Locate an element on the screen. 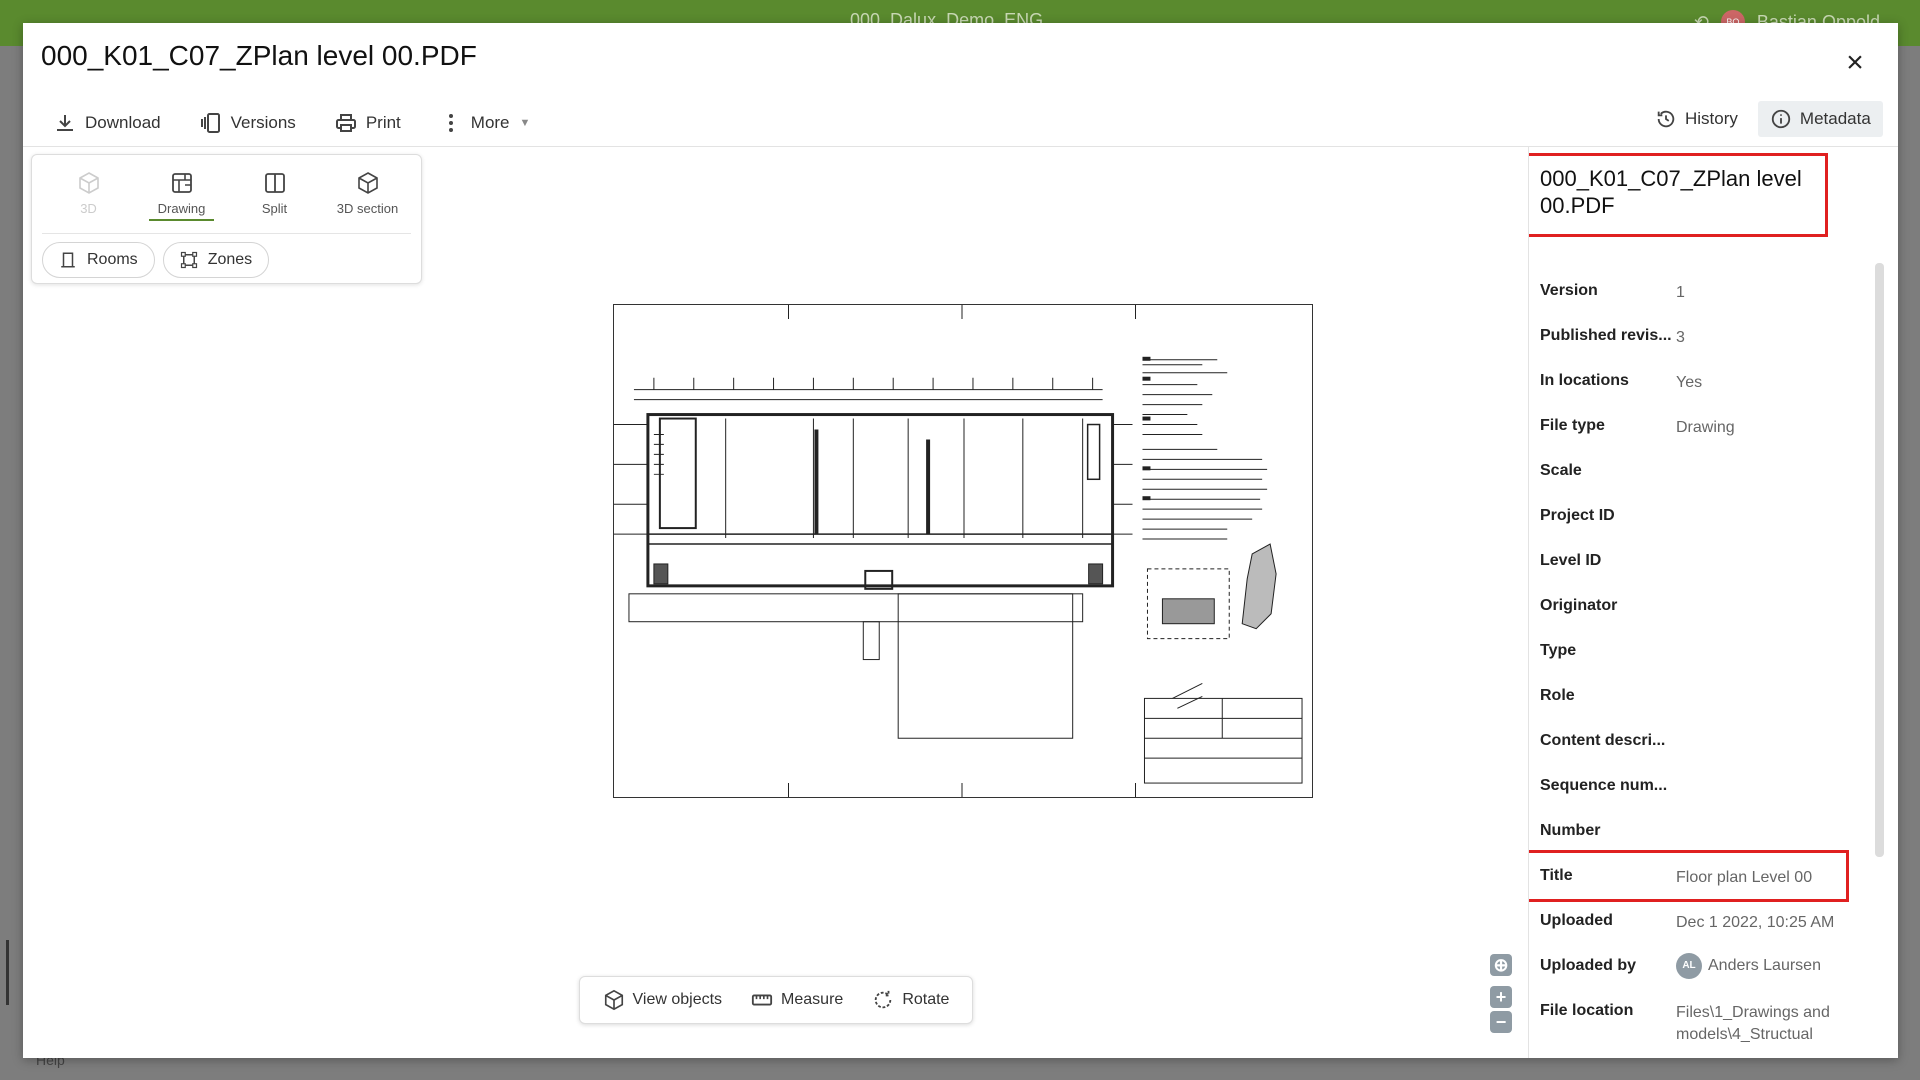  avatar: AL is located at coordinates (1689, 966).